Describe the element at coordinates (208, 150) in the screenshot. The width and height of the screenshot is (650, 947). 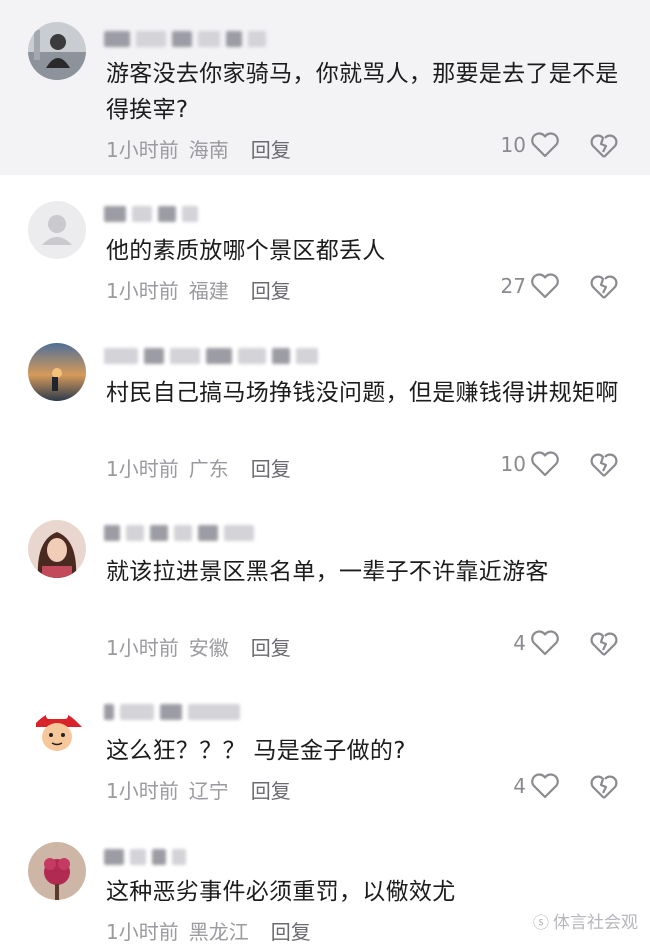
I see `comment-location: 海南` at that location.